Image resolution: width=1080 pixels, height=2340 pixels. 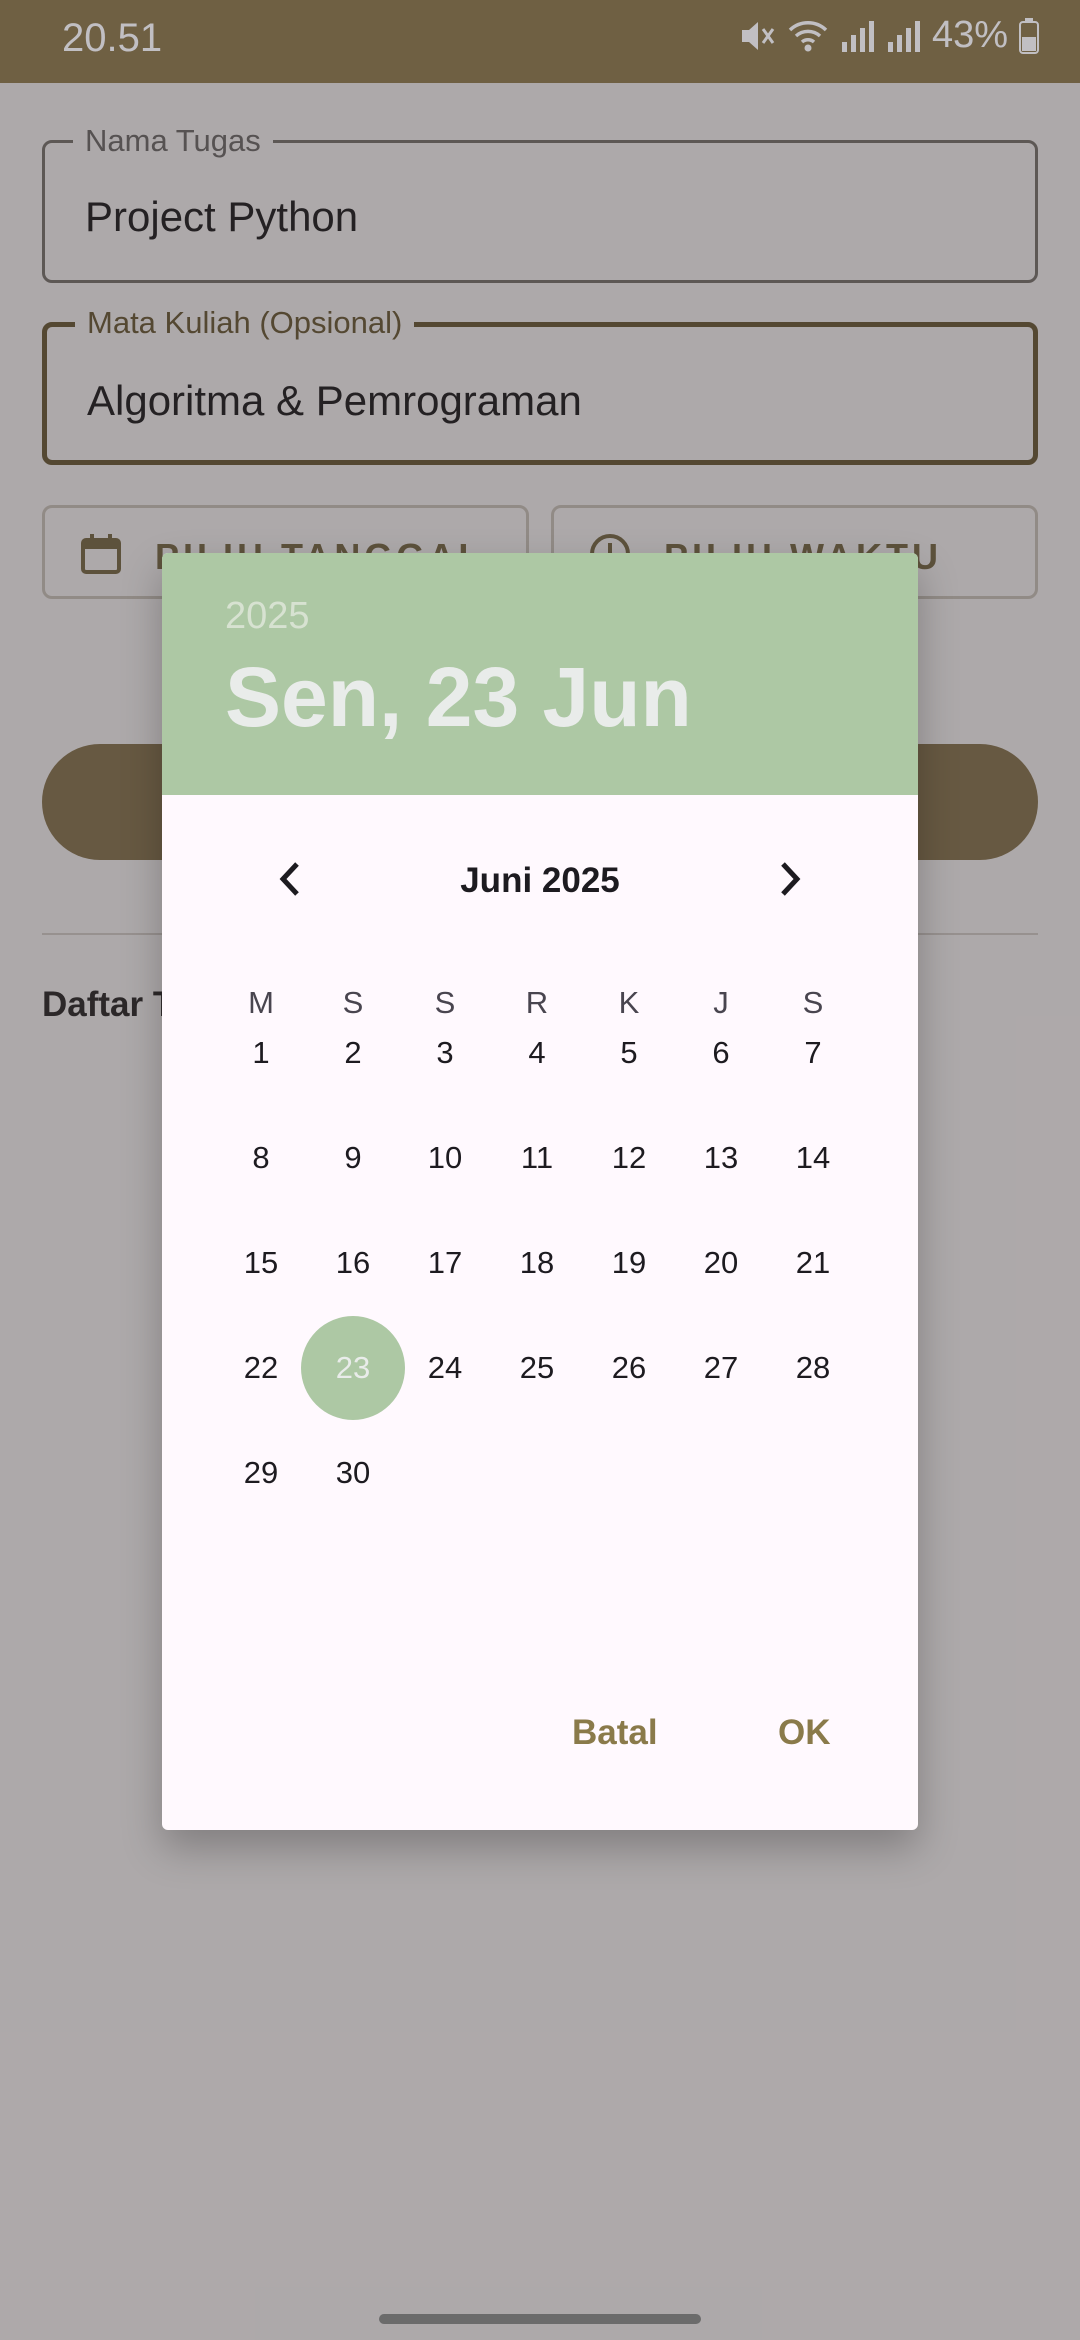 What do you see at coordinates (267, 616) in the screenshot?
I see `header-year: 2025` at bounding box center [267, 616].